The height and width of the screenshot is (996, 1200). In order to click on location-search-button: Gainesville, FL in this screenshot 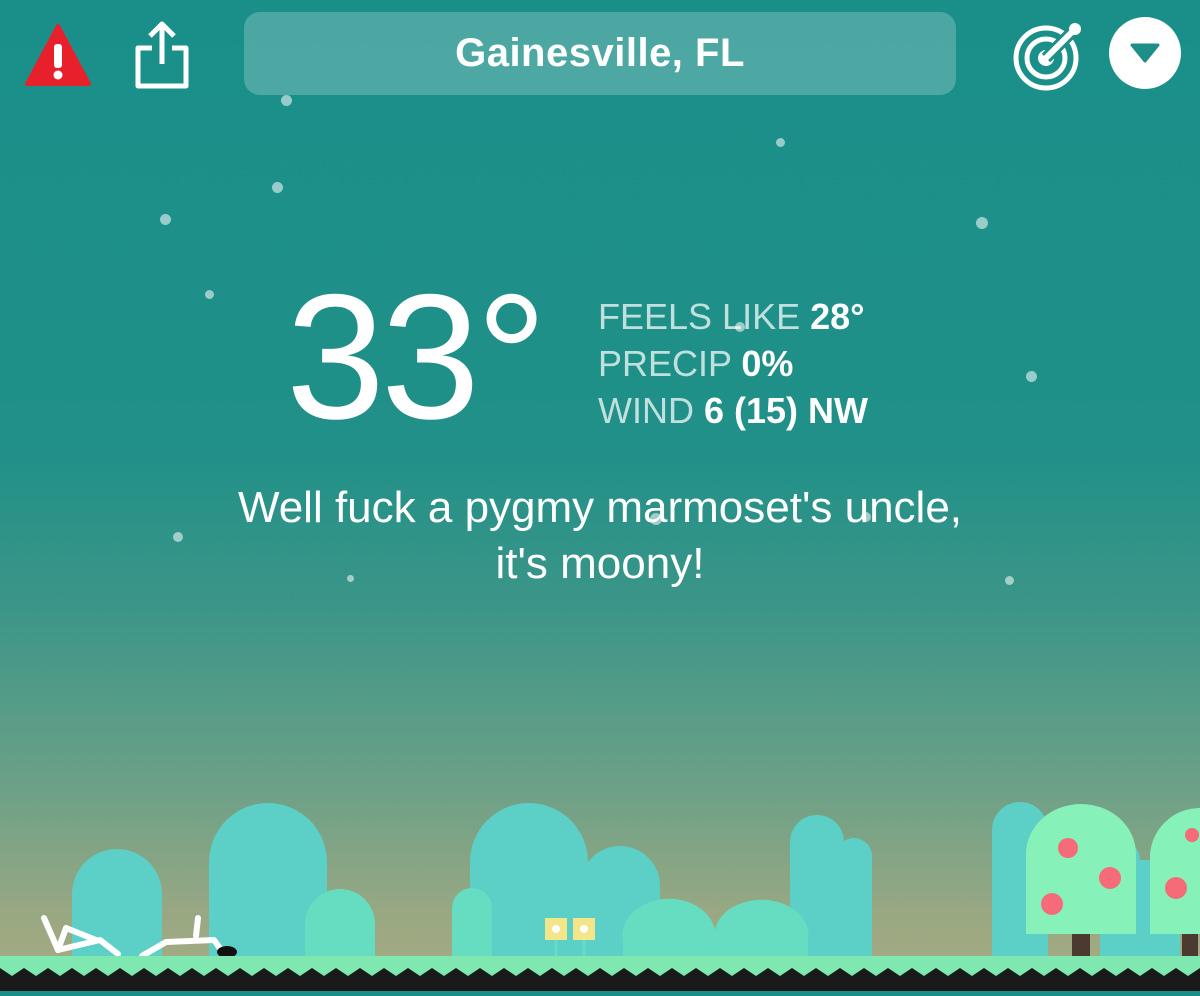, I will do `click(600, 53)`.